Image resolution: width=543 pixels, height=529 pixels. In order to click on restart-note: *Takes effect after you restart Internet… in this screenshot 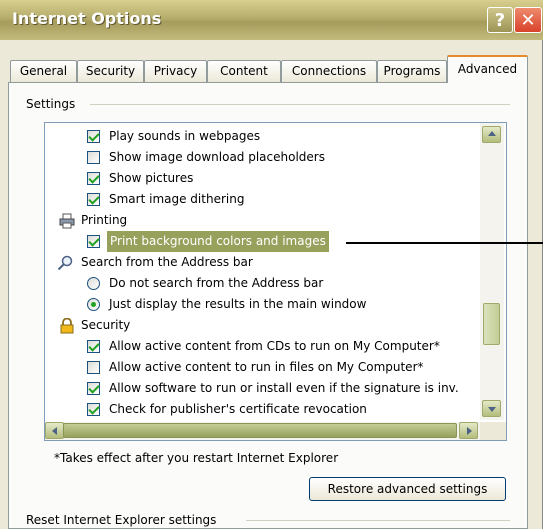, I will do `click(196, 458)`.